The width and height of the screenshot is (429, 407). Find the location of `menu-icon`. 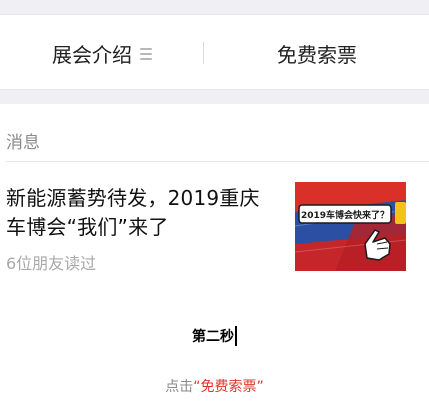

menu-icon is located at coordinates (146, 53).